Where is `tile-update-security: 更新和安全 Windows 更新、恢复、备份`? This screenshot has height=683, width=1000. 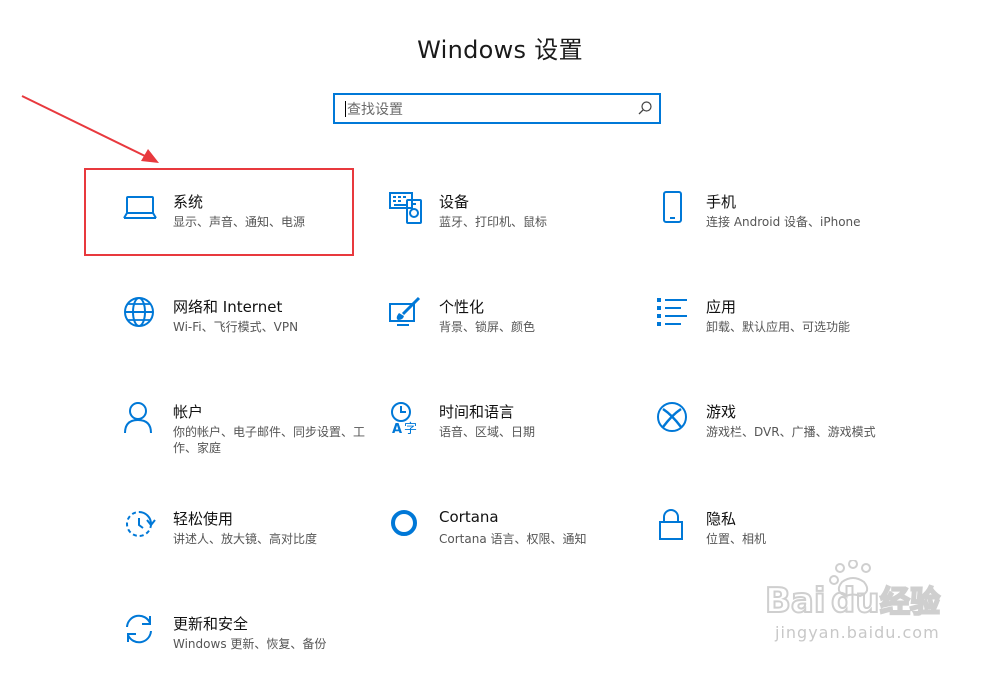 tile-update-security: 更新和安全 Windows 更新、恢复、备份 is located at coordinates (248, 648).